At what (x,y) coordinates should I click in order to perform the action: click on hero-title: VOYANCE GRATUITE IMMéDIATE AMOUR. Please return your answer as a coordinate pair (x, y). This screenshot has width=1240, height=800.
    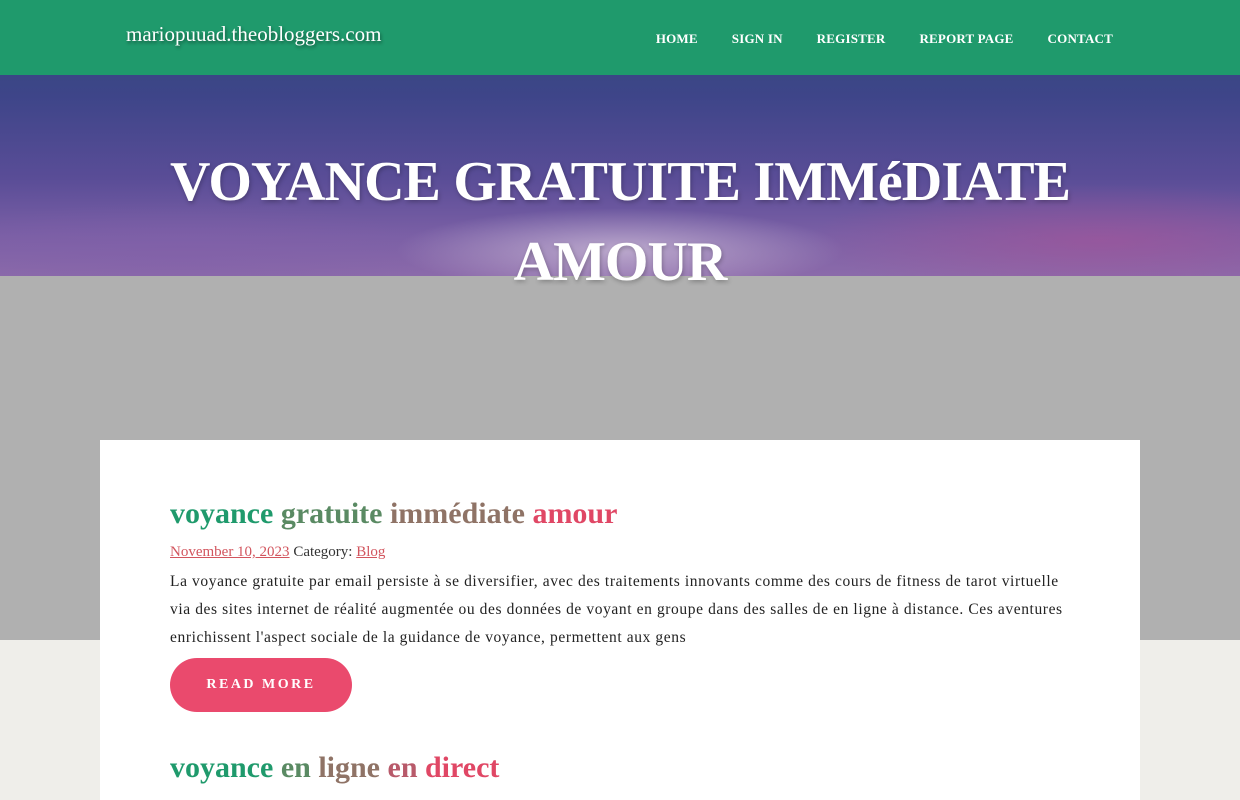
    Looking at the image, I should click on (620, 222).